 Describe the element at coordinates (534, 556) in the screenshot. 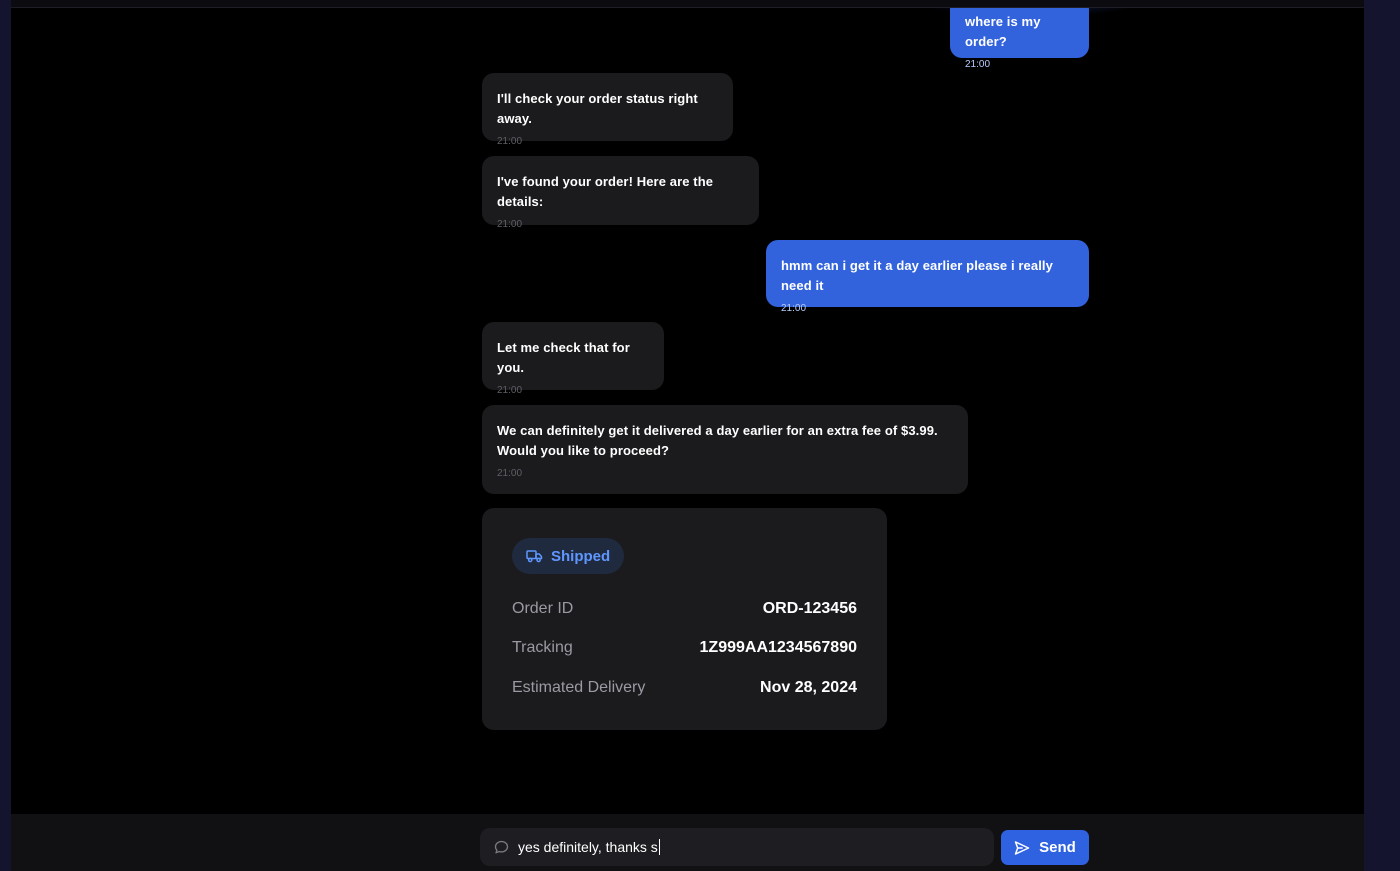

I see `truck-icon` at that location.